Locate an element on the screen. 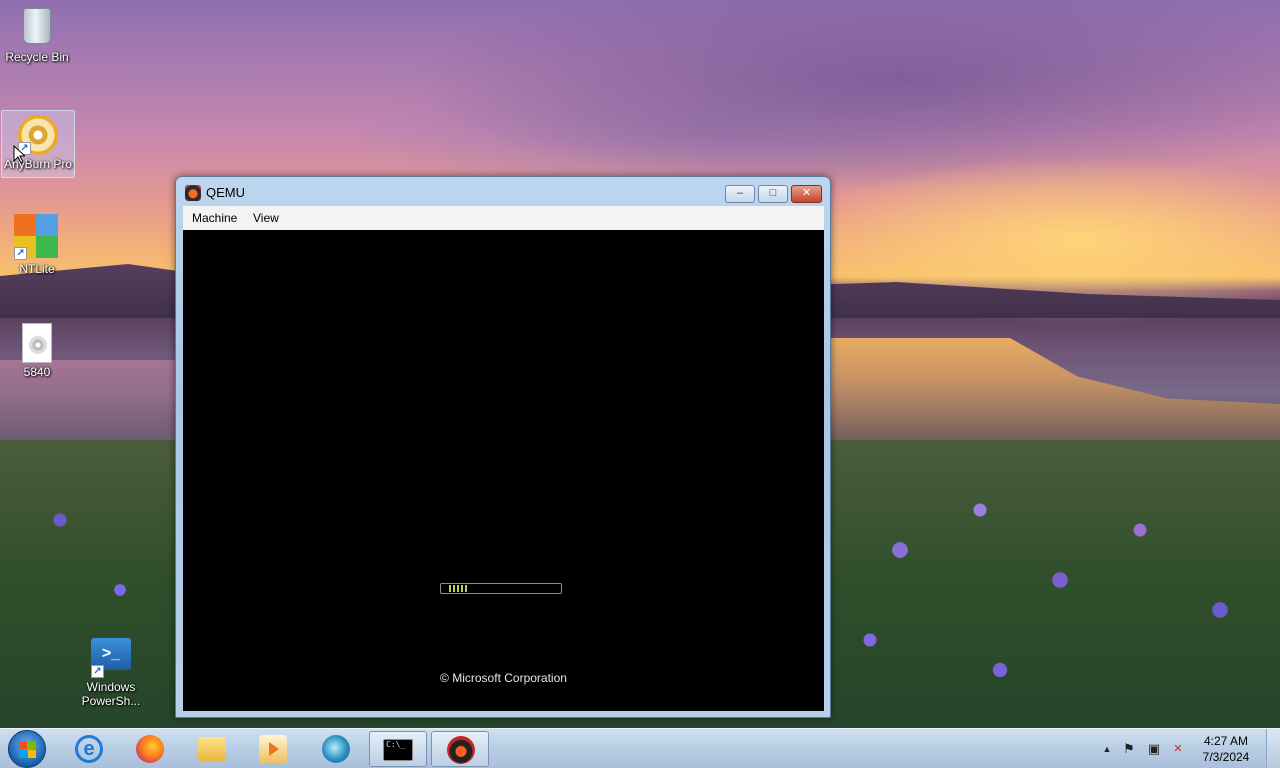 The height and width of the screenshot is (768, 1280). taskbar-internet-explorer: e is located at coordinates (89, 749).